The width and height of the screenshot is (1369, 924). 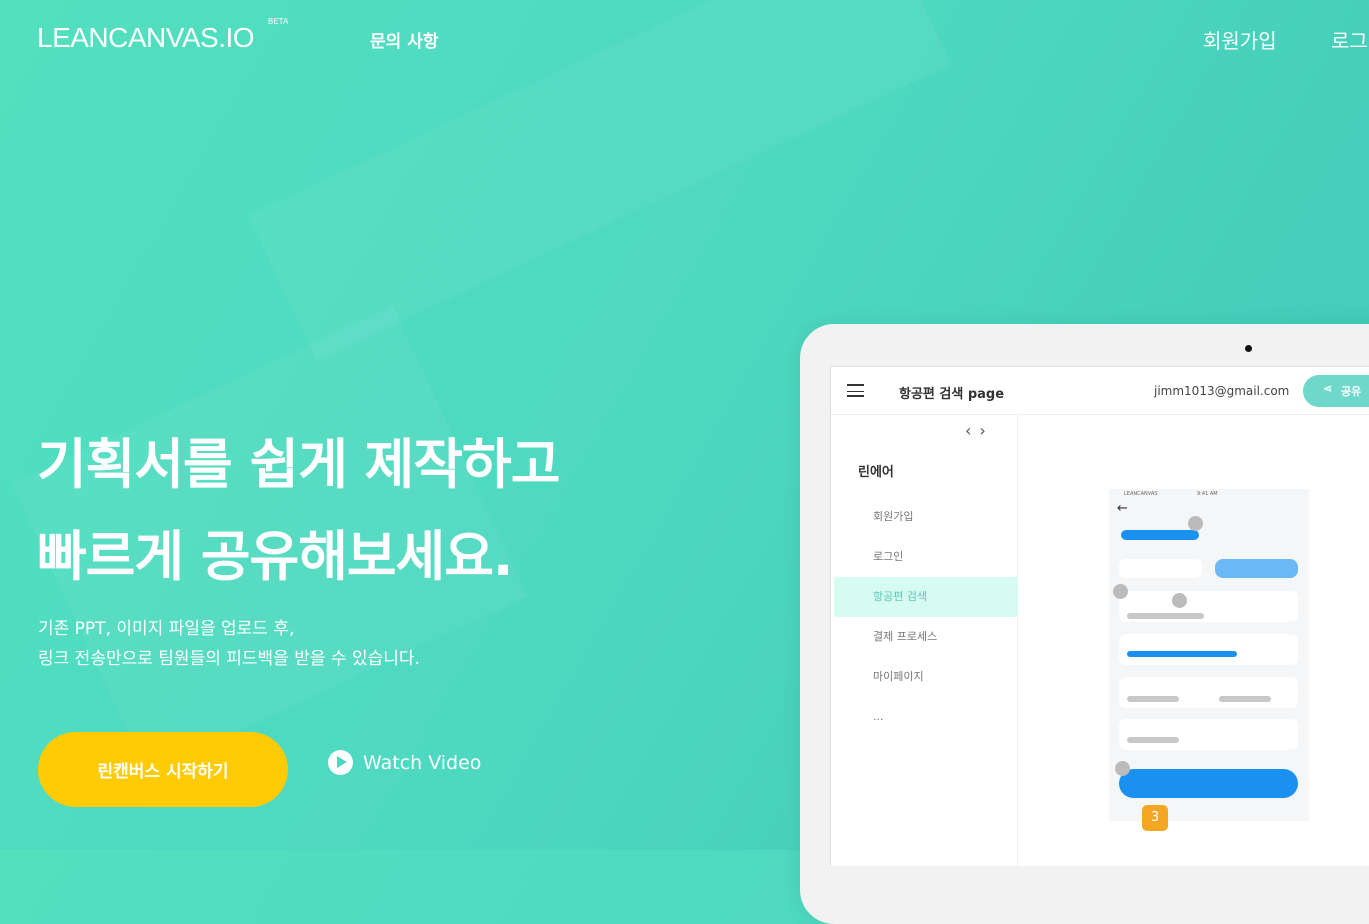 What do you see at coordinates (1349, 39) in the screenshot?
I see `nav-login: 로그` at bounding box center [1349, 39].